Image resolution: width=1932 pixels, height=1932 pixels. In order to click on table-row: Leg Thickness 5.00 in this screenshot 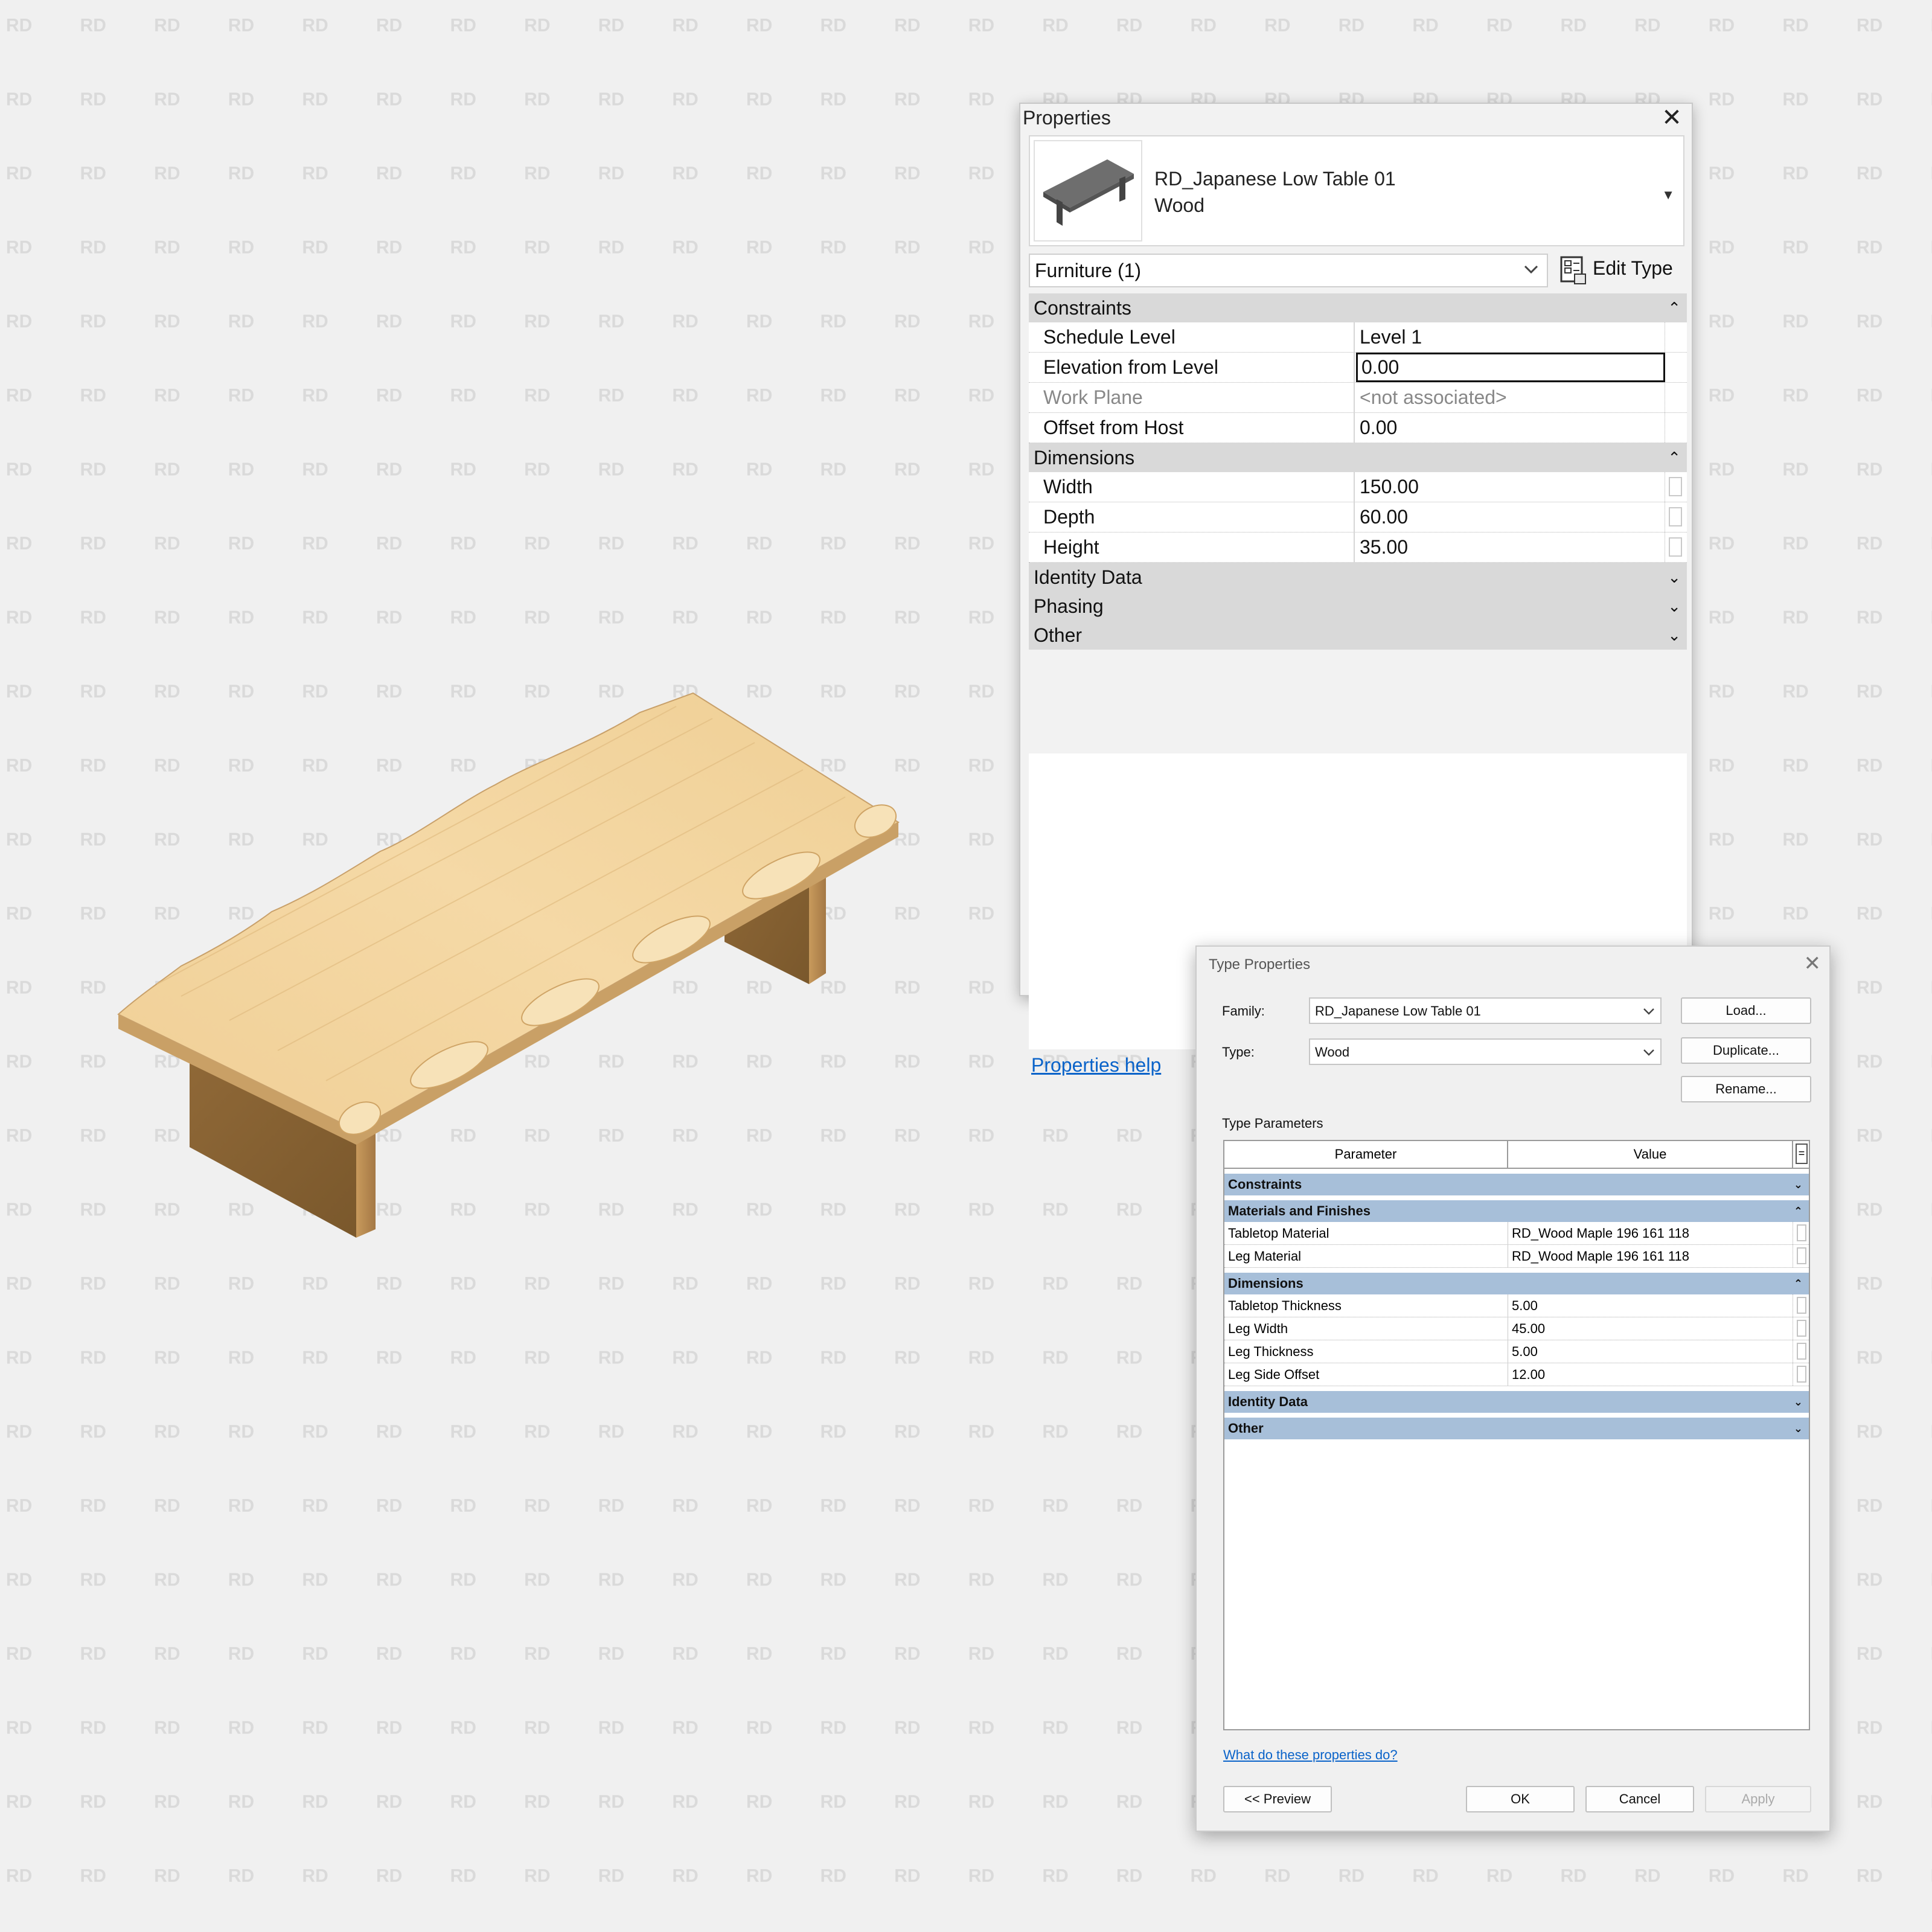, I will do `click(1516, 1352)`.